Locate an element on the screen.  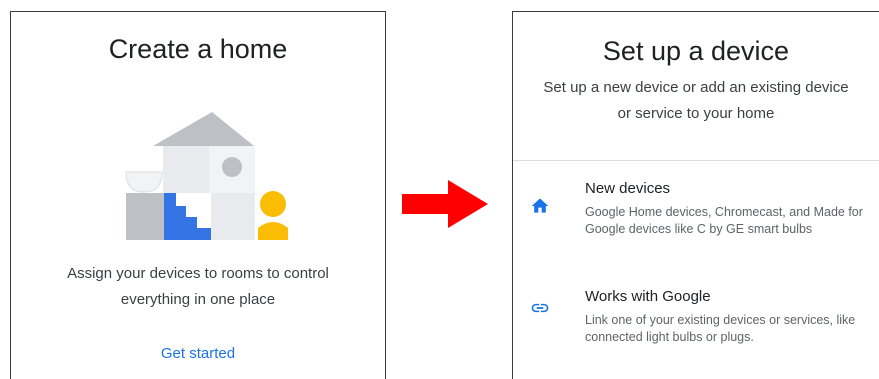
page-title: Create a home is located at coordinates (198, 49).